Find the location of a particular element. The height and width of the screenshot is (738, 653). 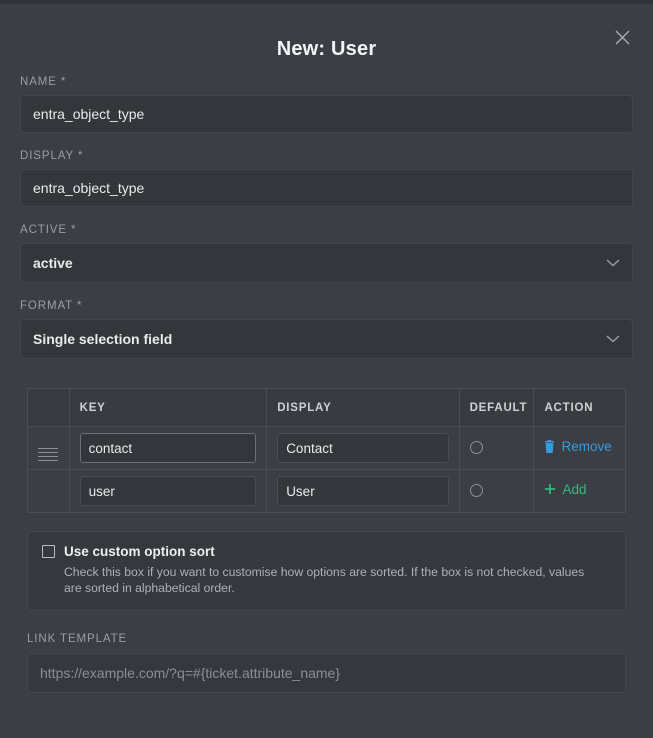

options-table-body: Remove is located at coordinates (326, 469).